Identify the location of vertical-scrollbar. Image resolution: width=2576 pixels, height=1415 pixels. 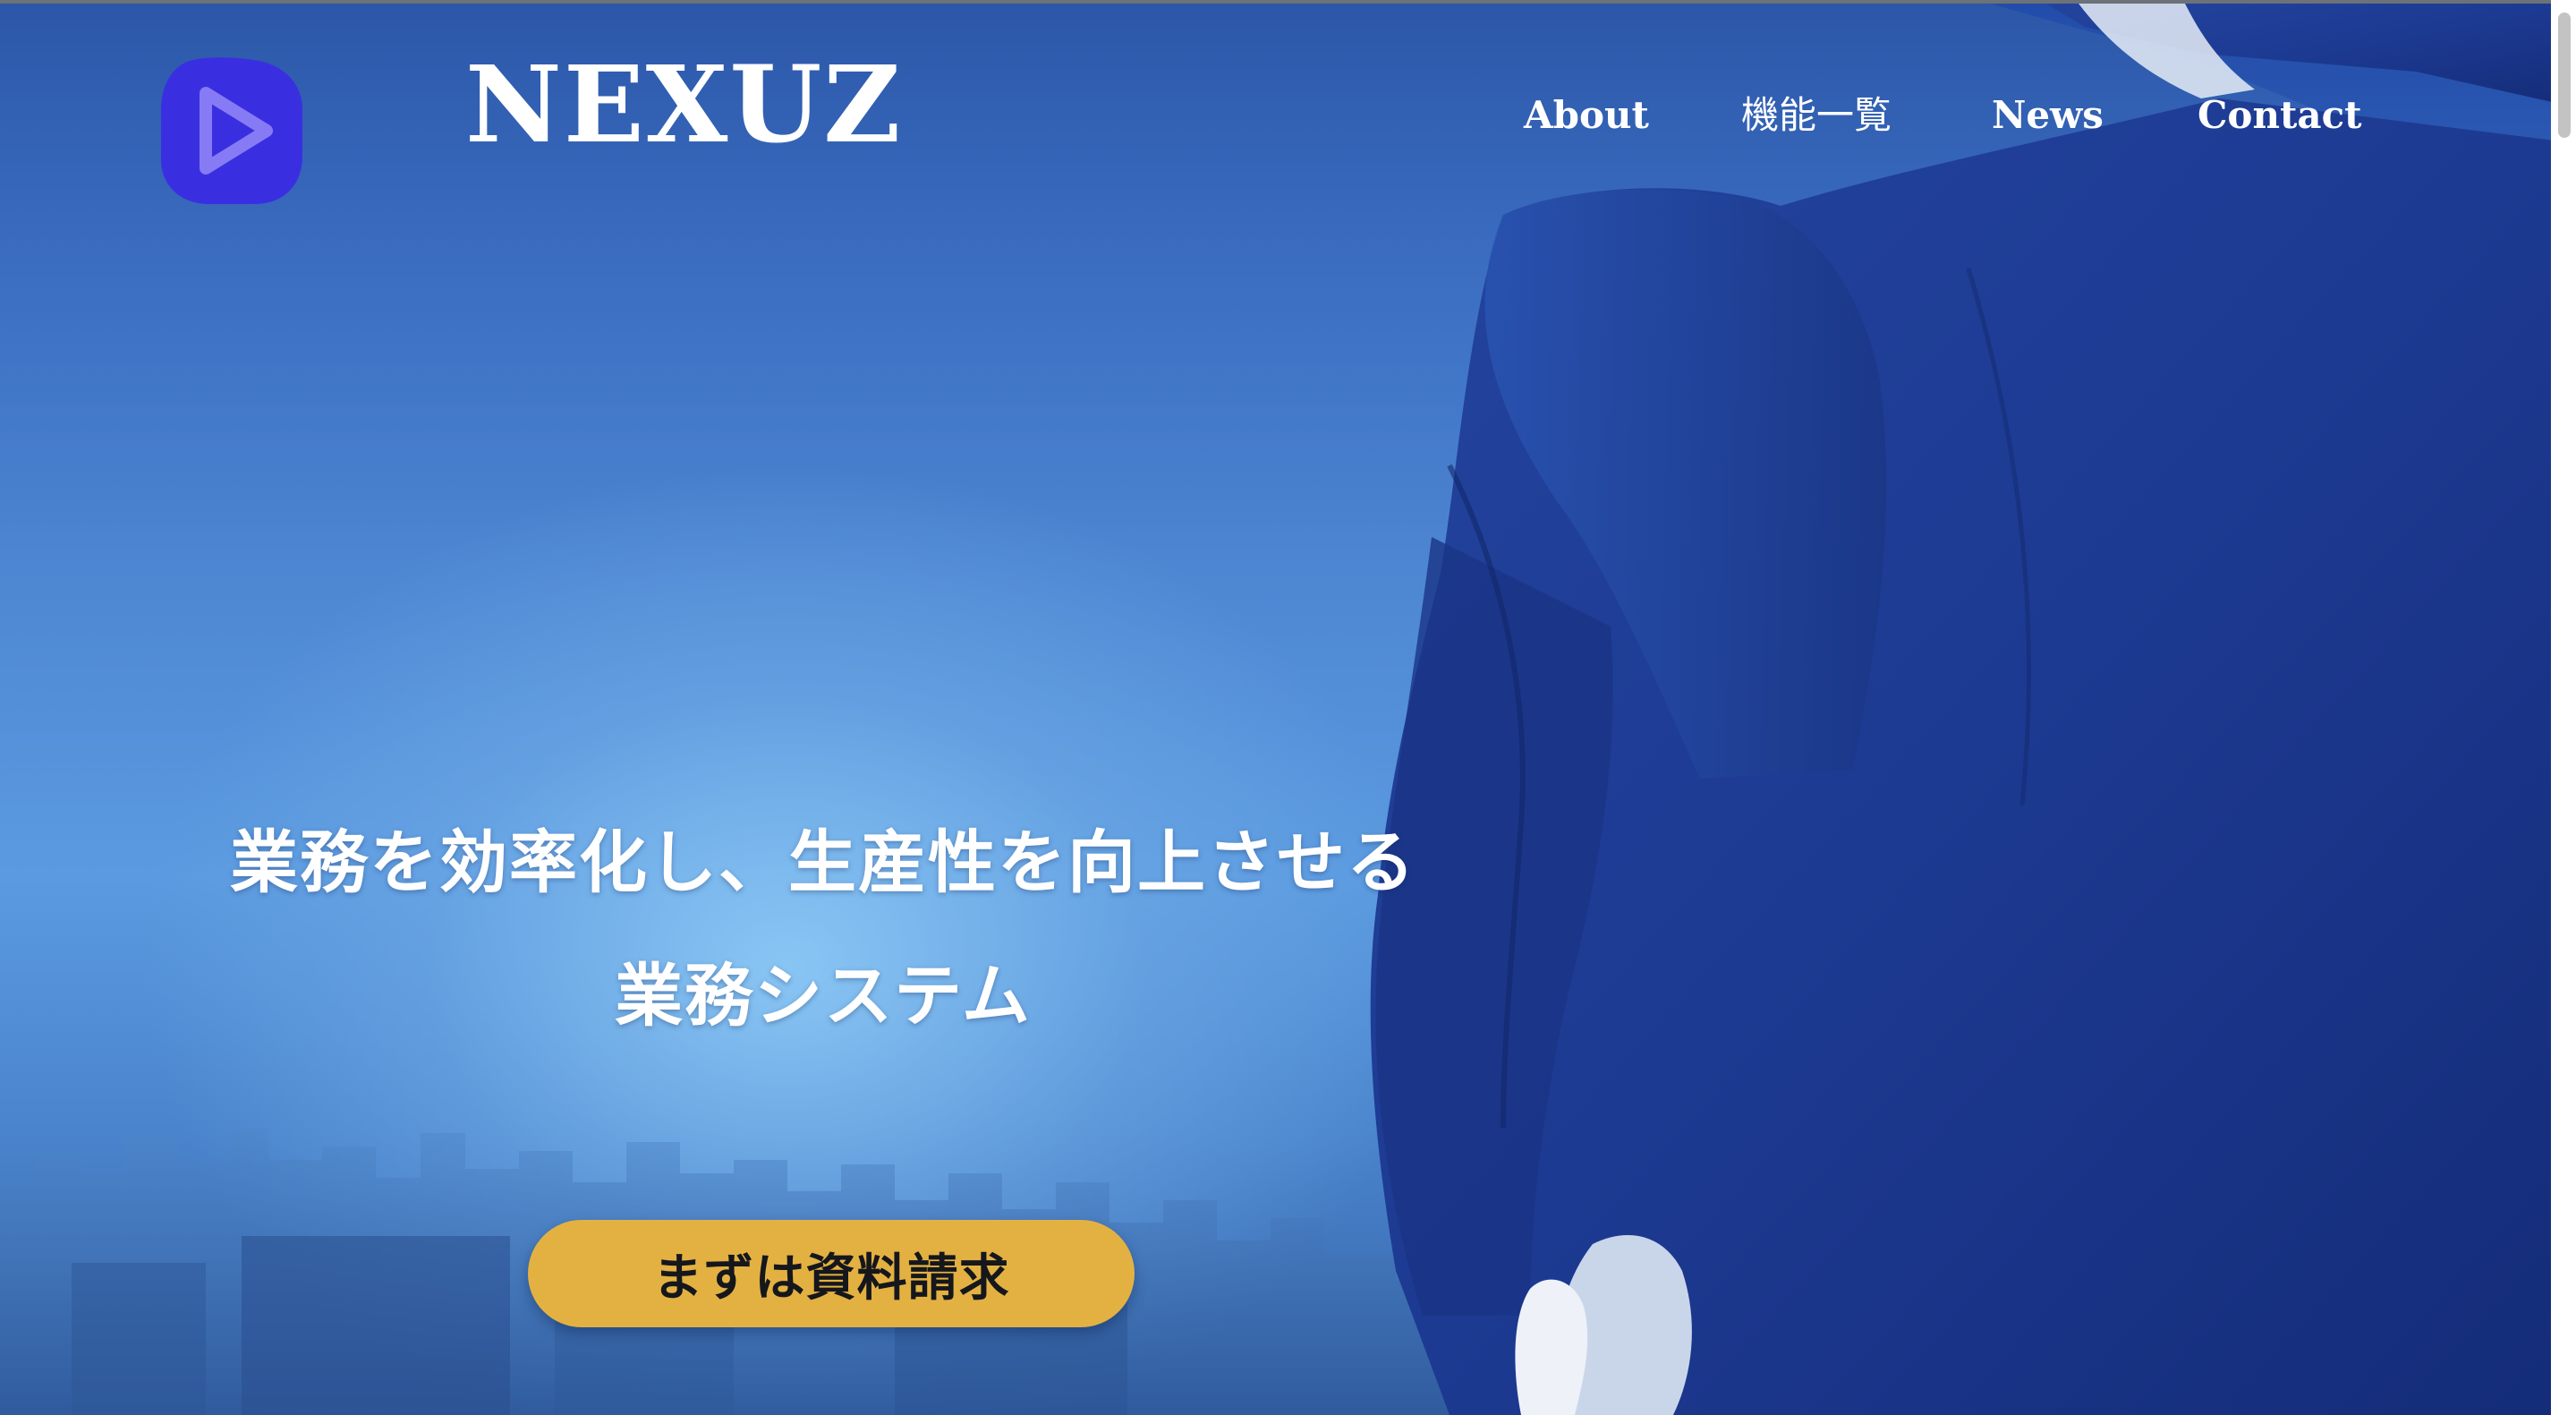
(2563, 707).